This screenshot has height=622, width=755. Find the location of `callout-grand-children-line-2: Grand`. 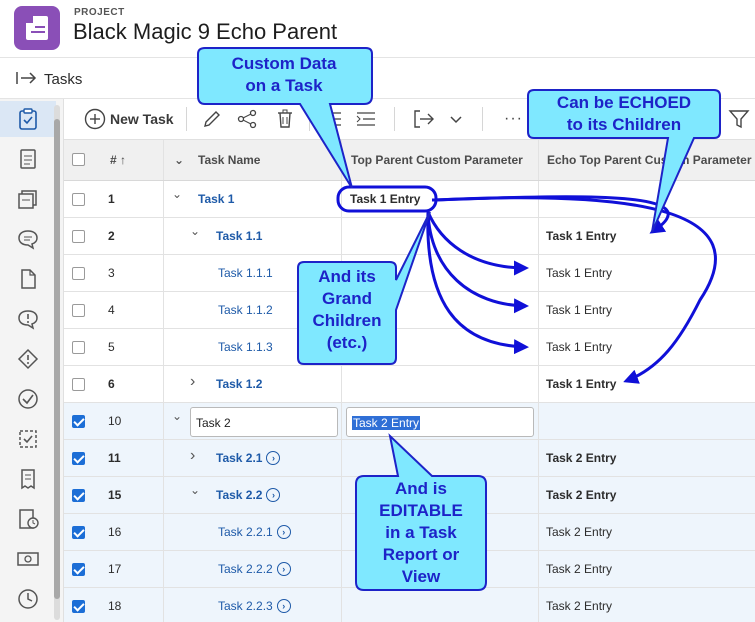

callout-grand-children-line-2: Grand is located at coordinates (347, 298).